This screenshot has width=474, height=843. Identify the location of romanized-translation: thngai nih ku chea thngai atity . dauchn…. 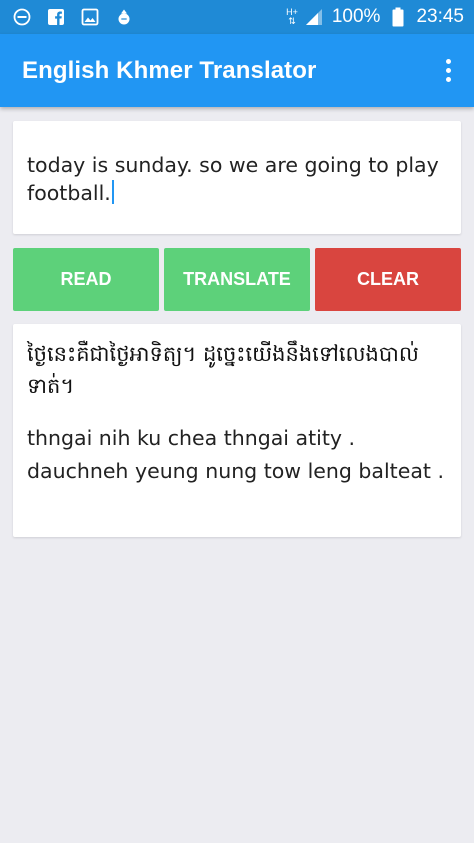
(235, 454).